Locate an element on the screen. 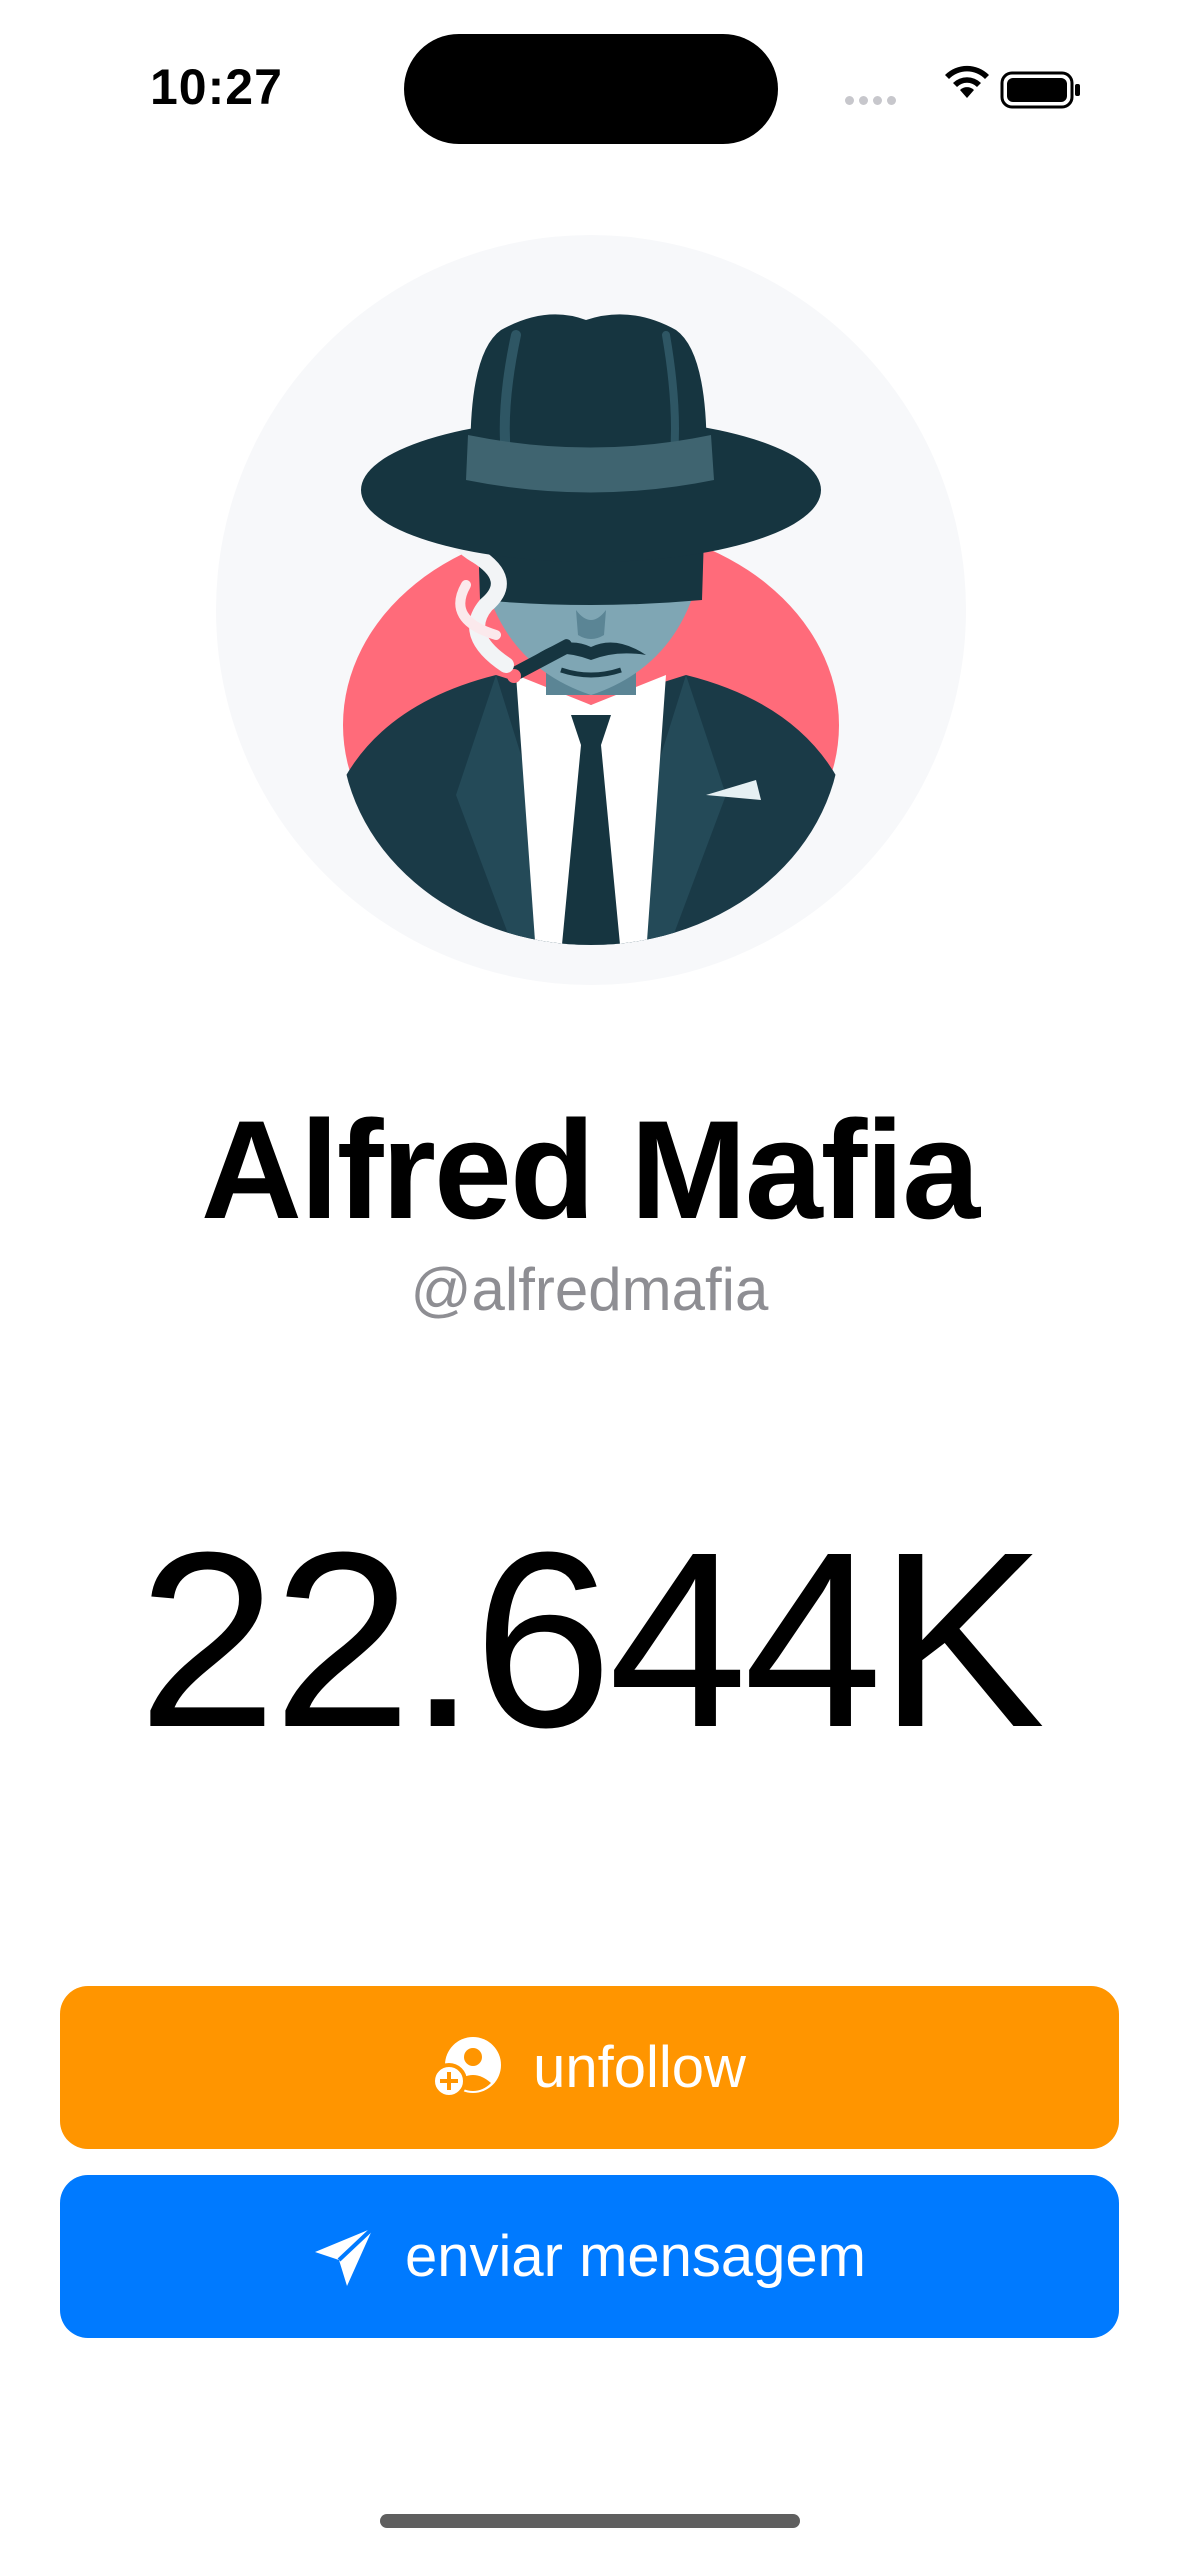  person-add-icon is located at coordinates (467, 2067).